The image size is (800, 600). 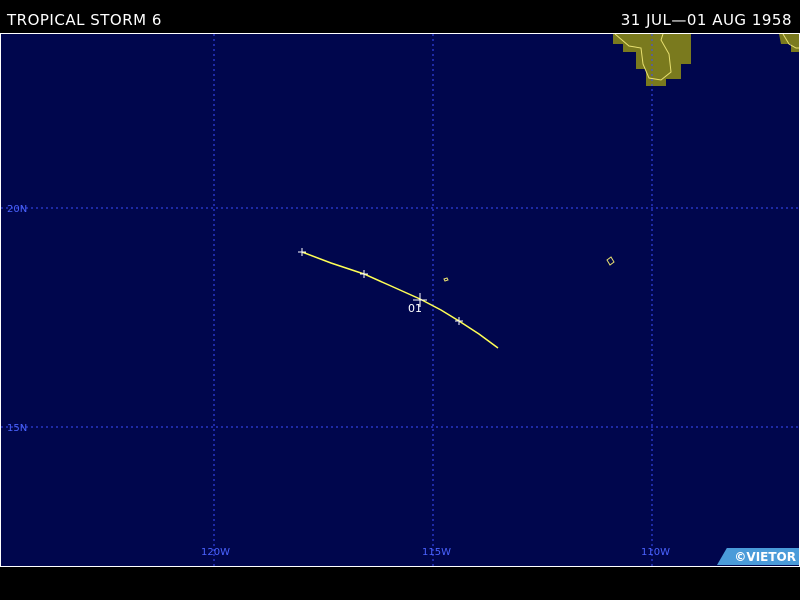 I want to click on lon-label-120w: 120W, so click(x=215, y=552).